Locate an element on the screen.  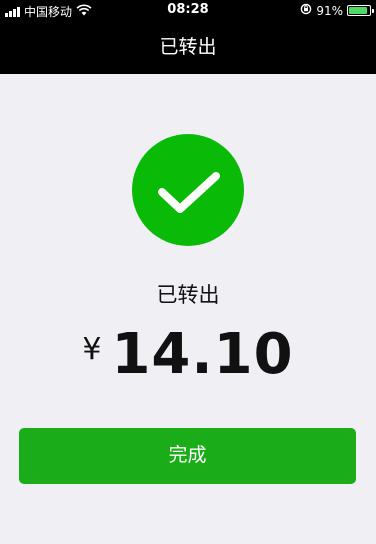
status-bar: 中国移动 08:28 91% is located at coordinates (188, 10).